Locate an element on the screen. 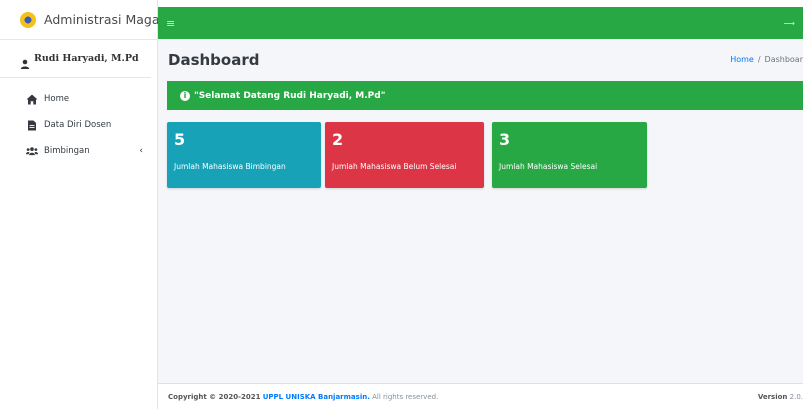 Image resolution: width=803 pixels, height=409 pixels. stat-label: Jumlah Mahasiswa Selesai is located at coordinates (548, 166).